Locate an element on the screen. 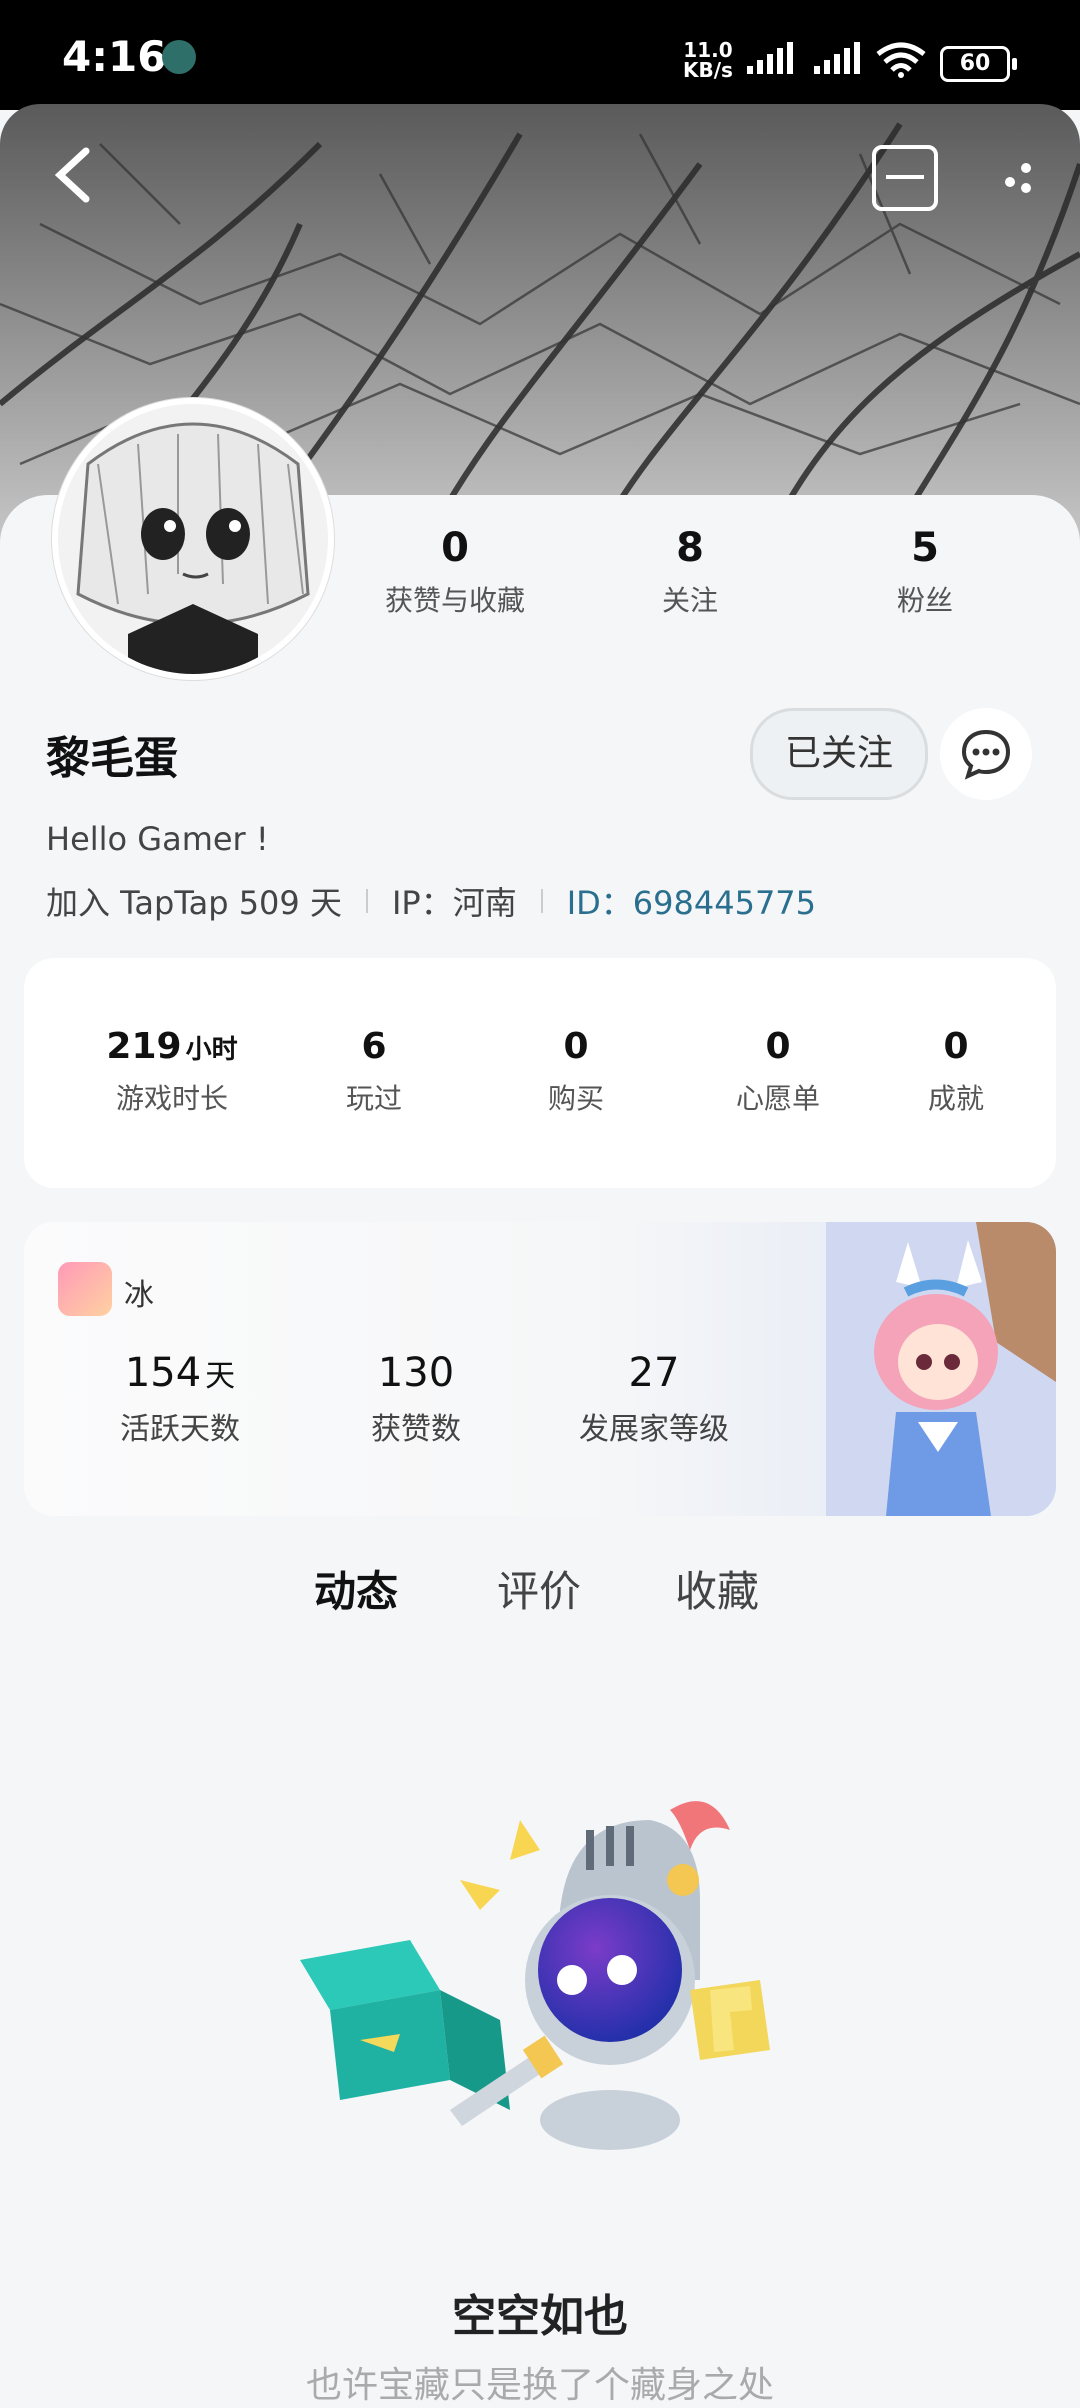 Image resolution: width=1080 pixels, height=2408 pixels. join-duration: 加入 TapTap 509 天 is located at coordinates (194, 903).